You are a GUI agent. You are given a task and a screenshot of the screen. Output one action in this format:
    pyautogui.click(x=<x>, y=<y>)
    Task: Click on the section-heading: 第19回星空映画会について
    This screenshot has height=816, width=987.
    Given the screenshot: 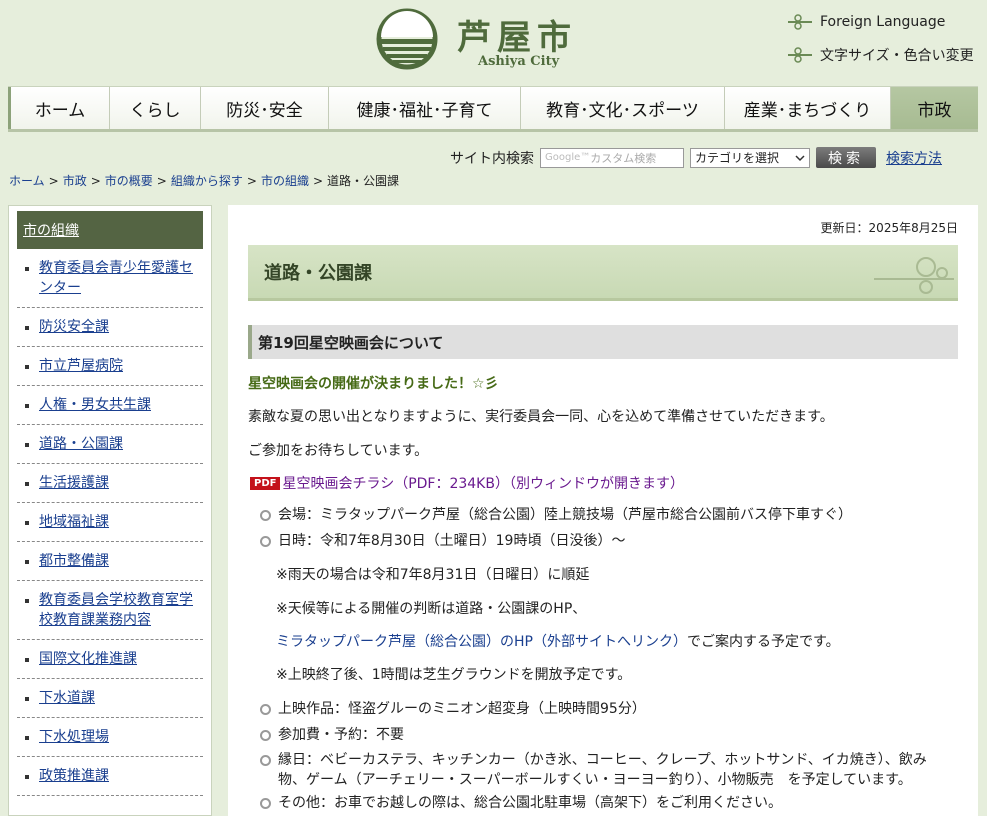 What is the action you would take?
    pyautogui.click(x=603, y=342)
    